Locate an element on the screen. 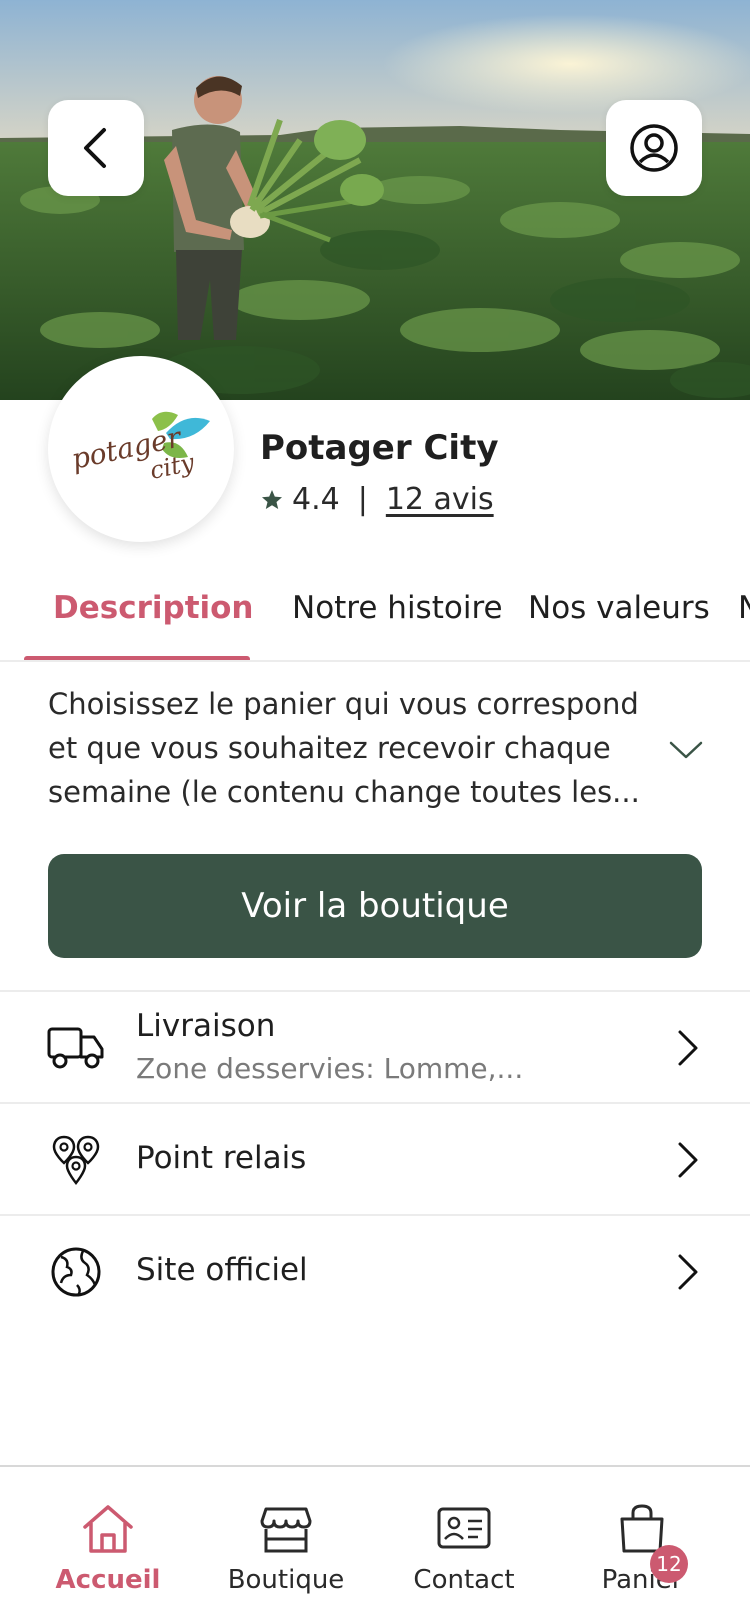  potager-city-logo: potager city is located at coordinates (139, 448).